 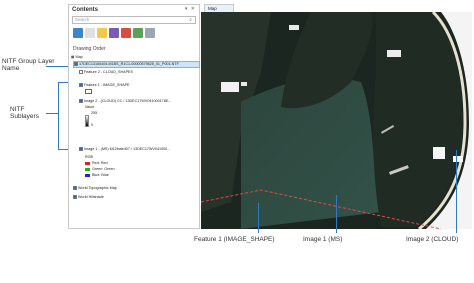 I want to click on annotation-nitf-sublayers: NITF Sublayers, so click(x=24, y=113).